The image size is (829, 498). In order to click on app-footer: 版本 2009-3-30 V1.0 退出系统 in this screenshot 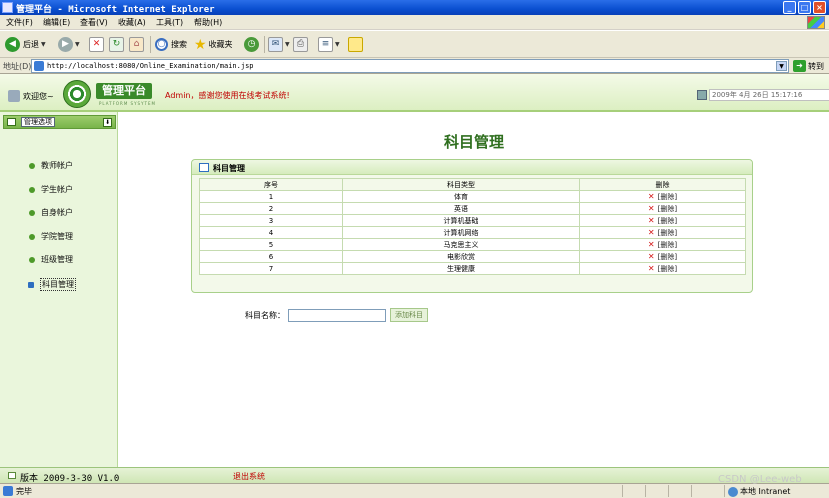, I will do `click(414, 475)`.